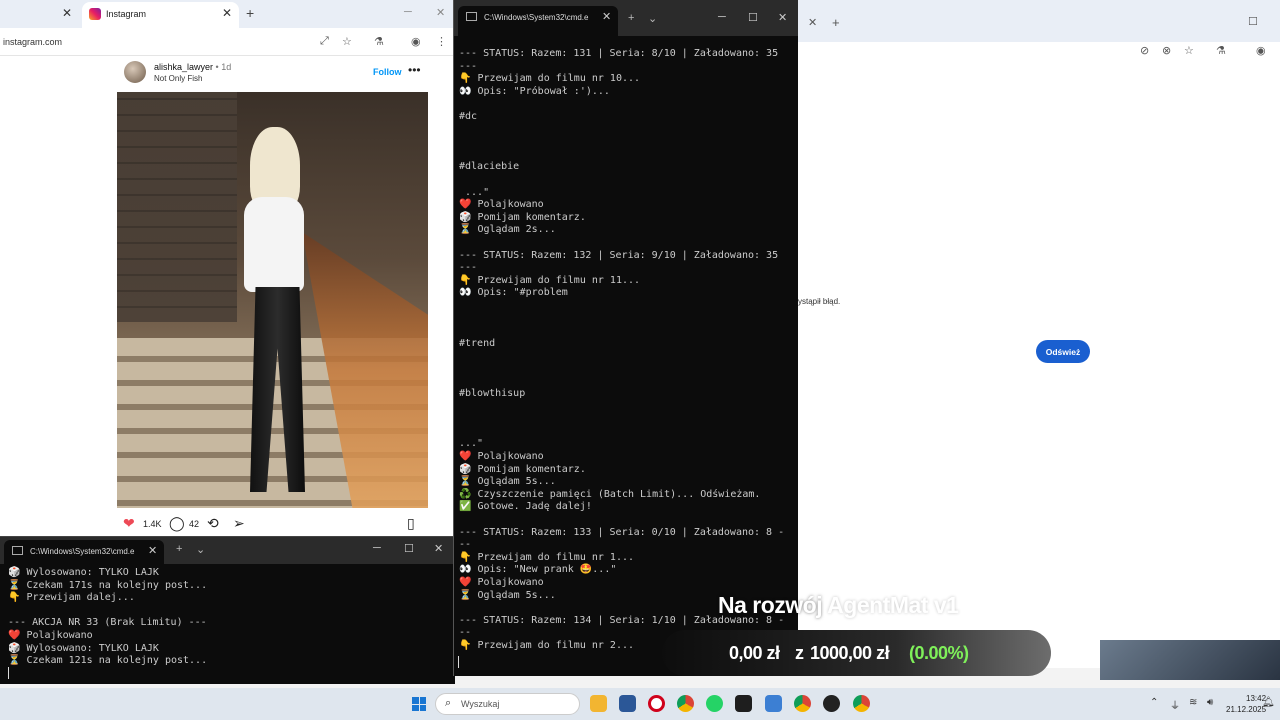 This screenshot has width=1280, height=720. I want to click on whatsapp-icon, so click(714, 703).